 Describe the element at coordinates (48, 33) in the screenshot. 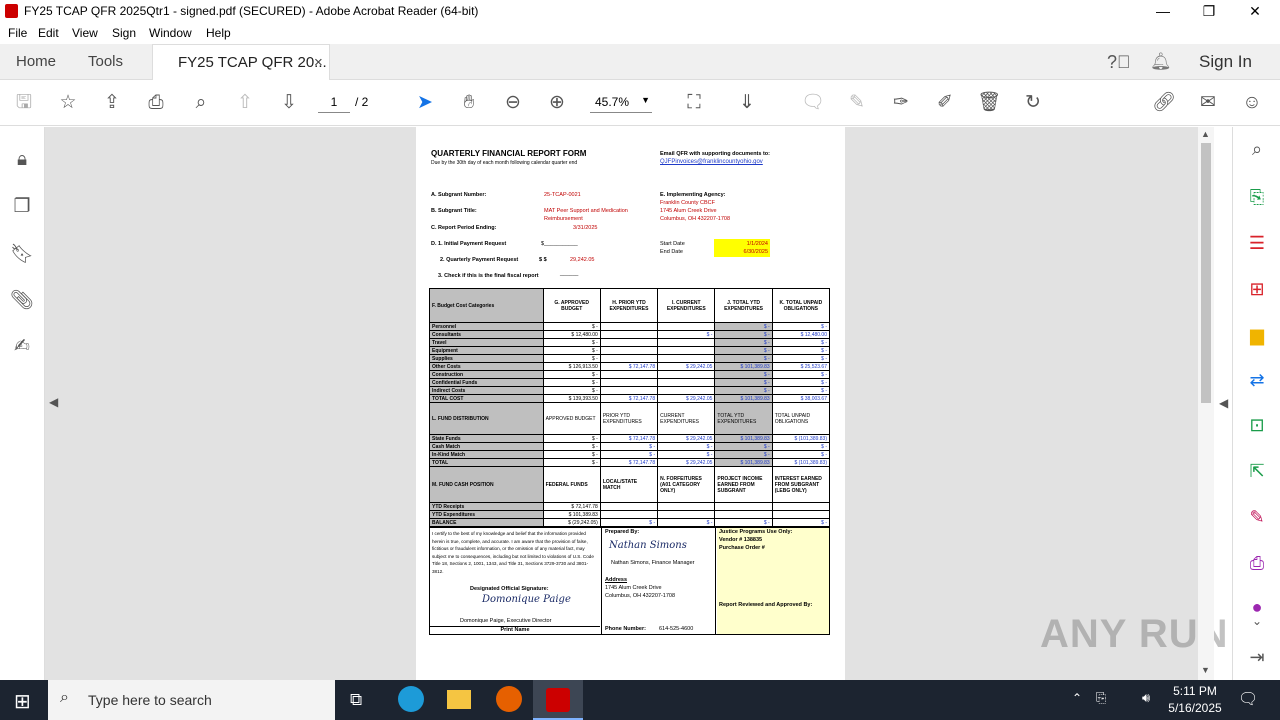

I see `menu-edit: Edit` at that location.